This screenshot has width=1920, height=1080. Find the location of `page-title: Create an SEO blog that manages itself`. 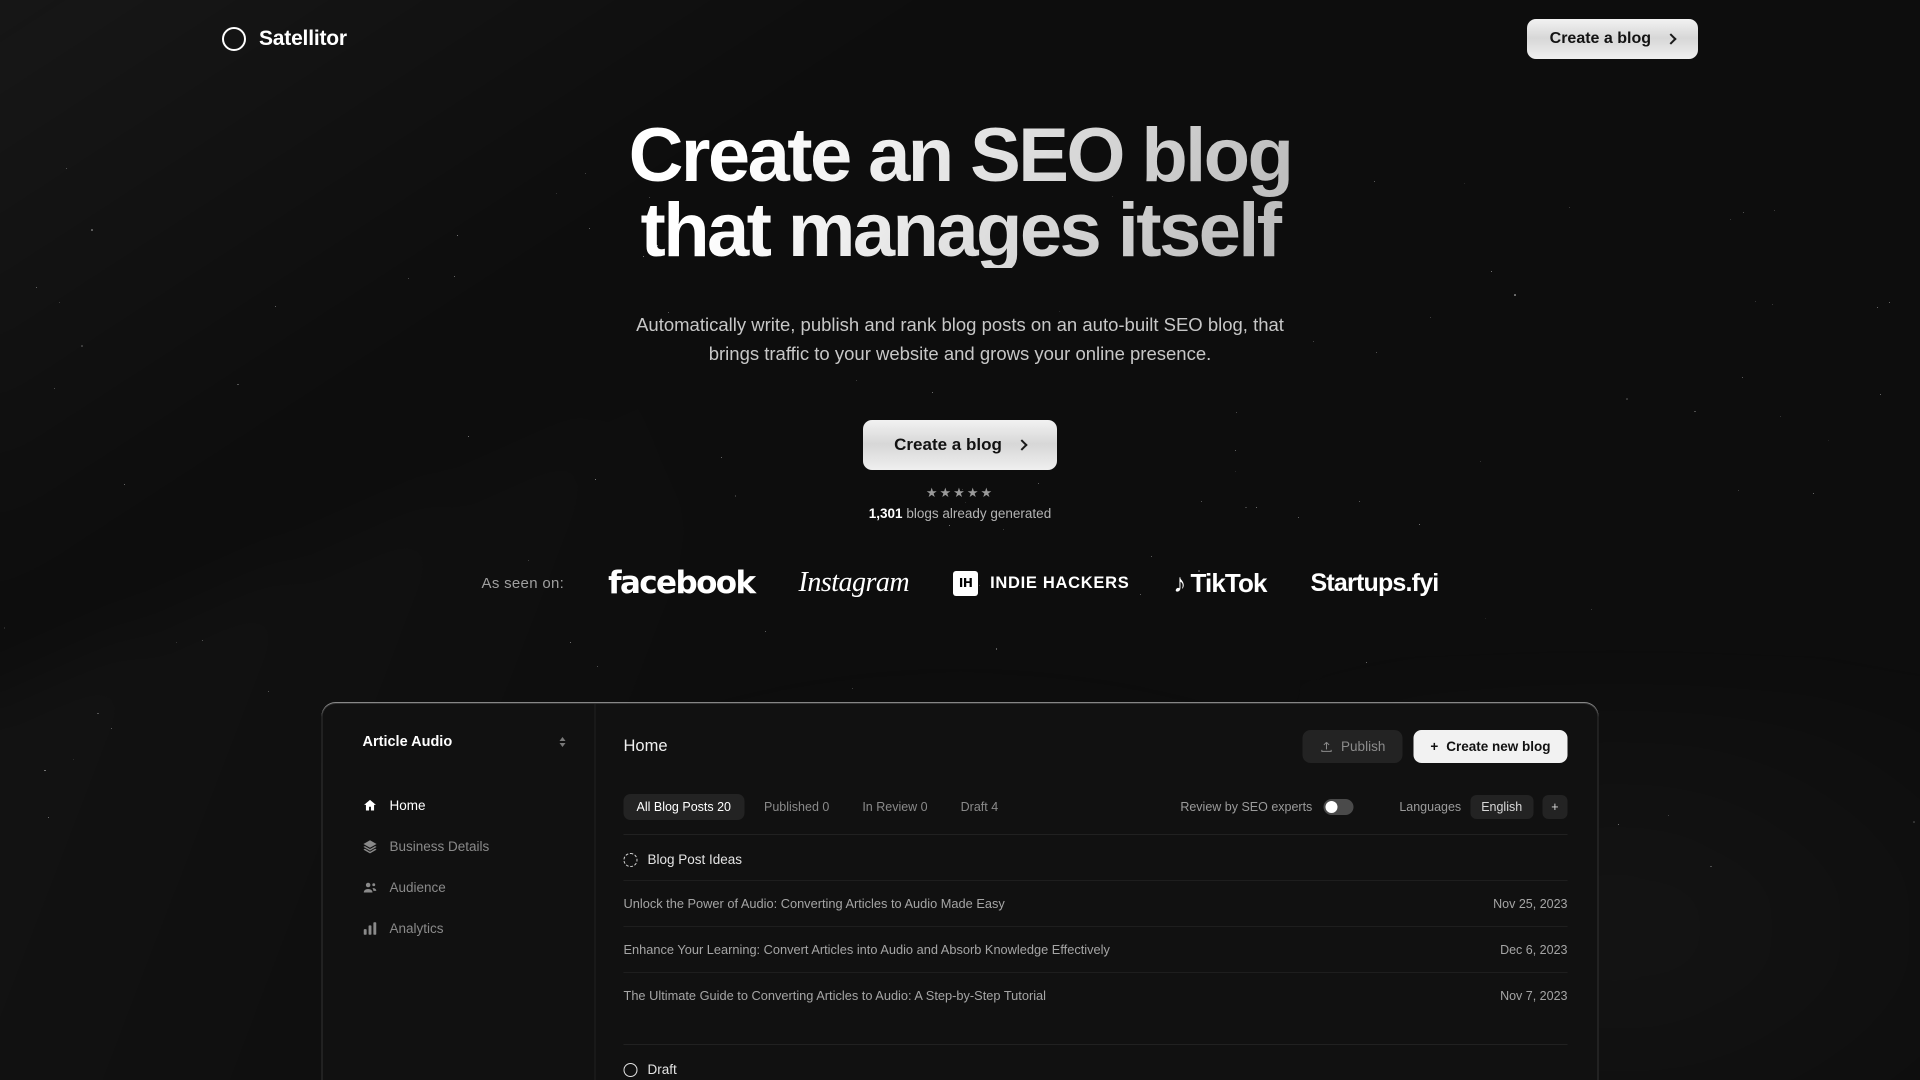

page-title: Create an SEO blog that manages itself is located at coordinates (960, 193).